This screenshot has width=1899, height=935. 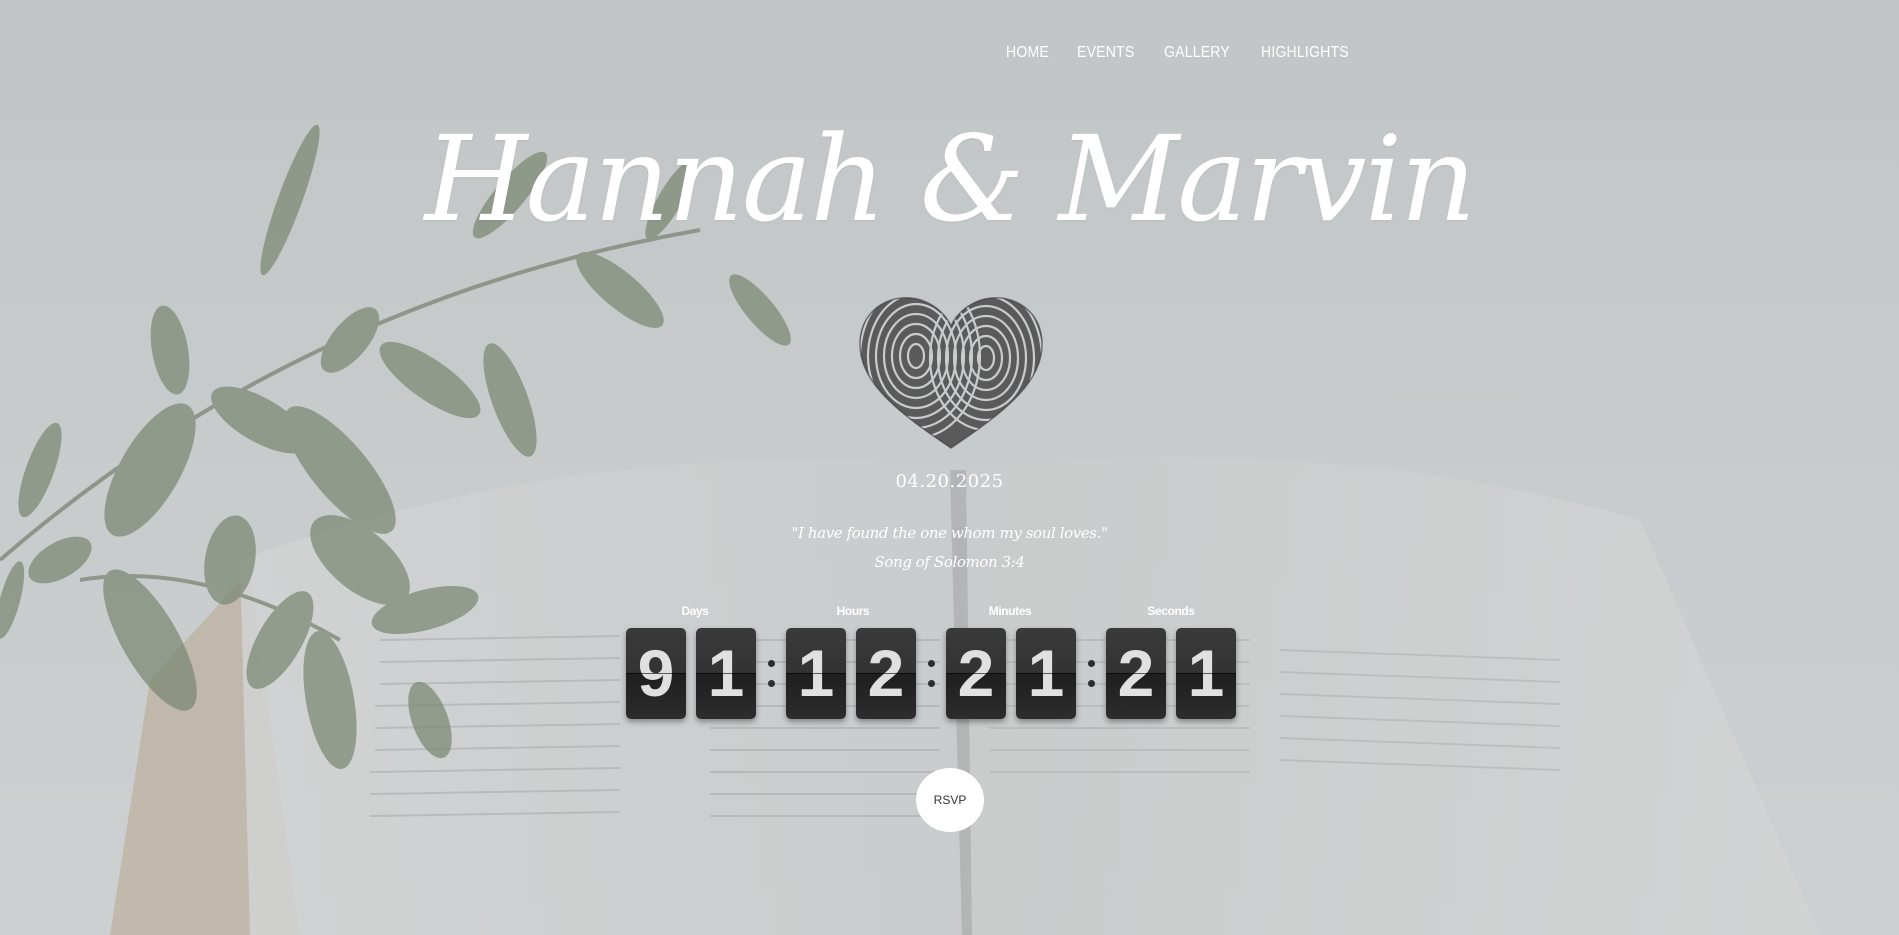 What do you see at coordinates (1197, 53) in the screenshot?
I see `nav-gallery: GALLERY` at bounding box center [1197, 53].